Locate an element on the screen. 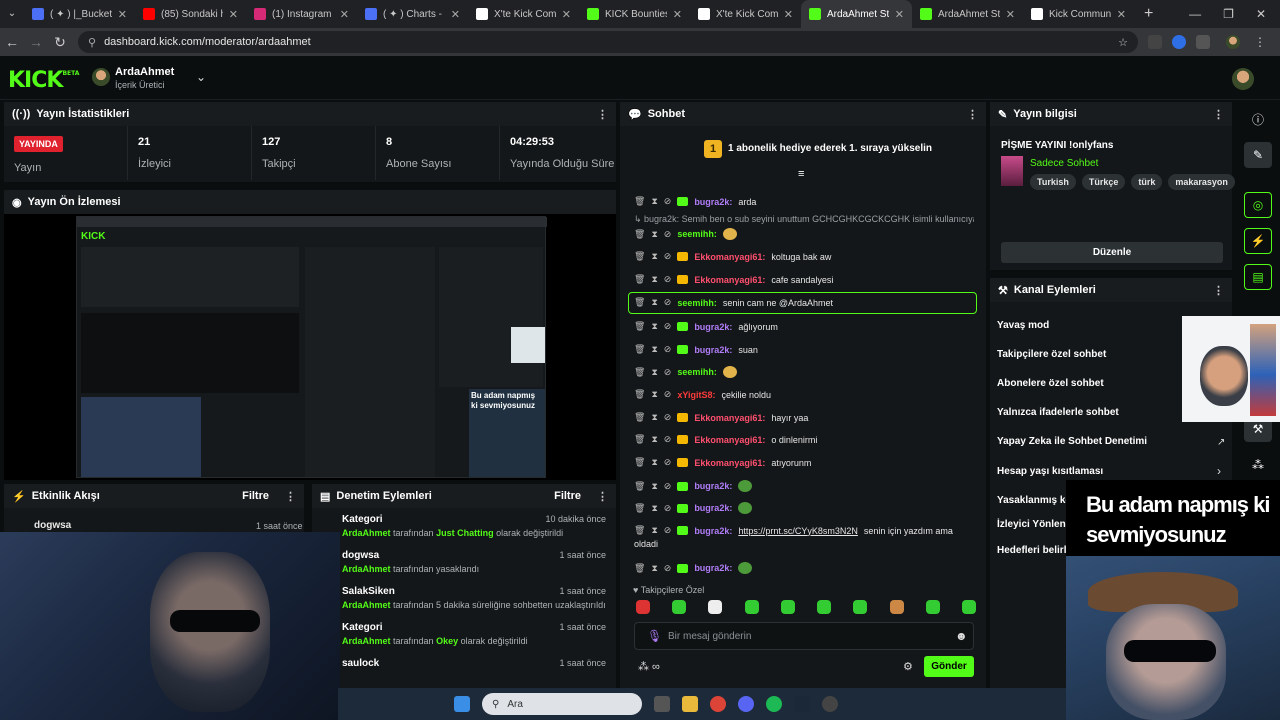 This screenshot has height=720, width=1280. channel-action-item: Yavaş mod is located at coordinates (1023, 325).